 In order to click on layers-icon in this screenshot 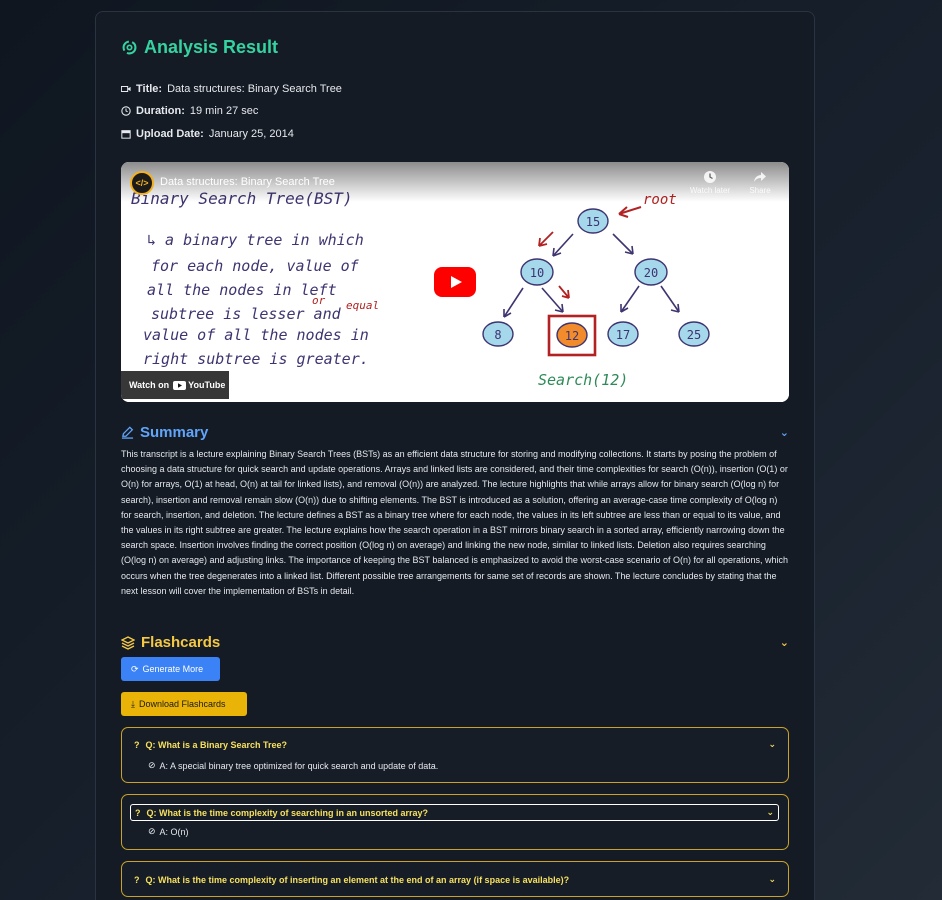, I will do `click(128, 642)`.